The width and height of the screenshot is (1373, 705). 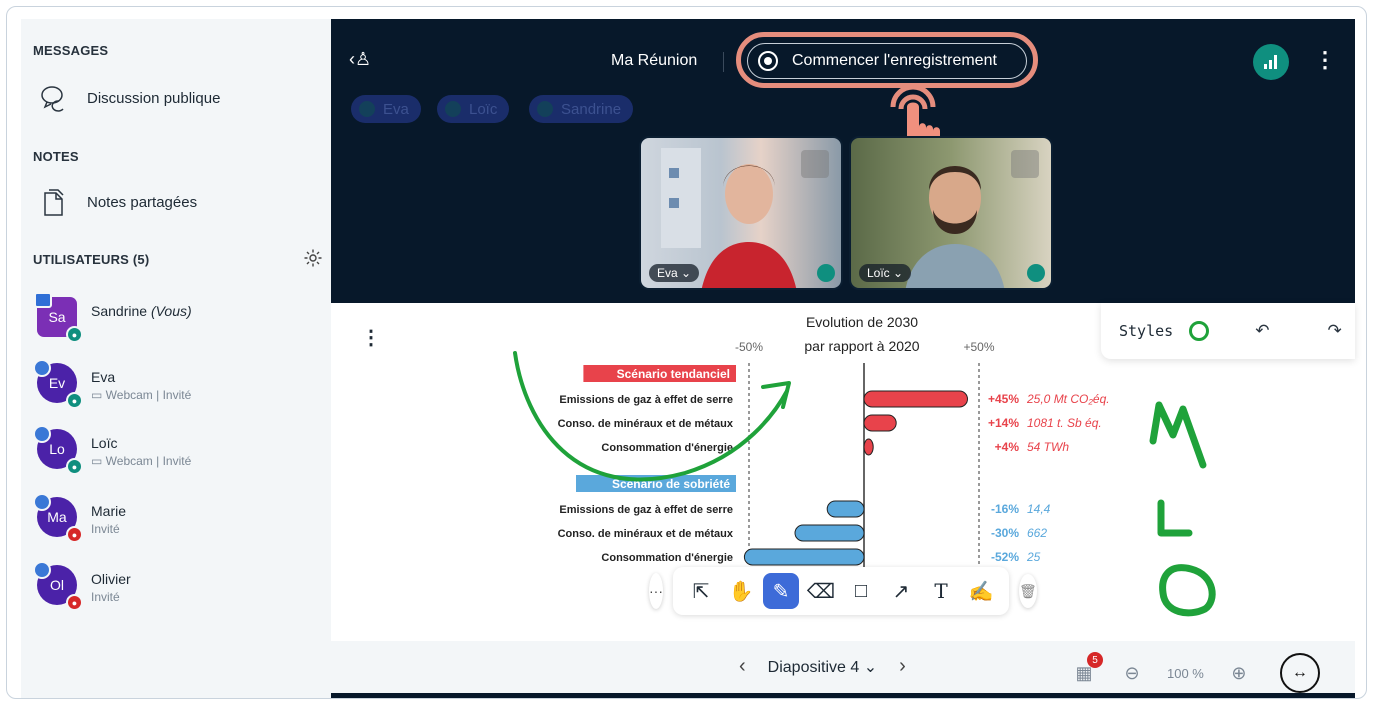 What do you see at coordinates (656, 591) in the screenshot?
I see `more-tools-icon: ···` at bounding box center [656, 591].